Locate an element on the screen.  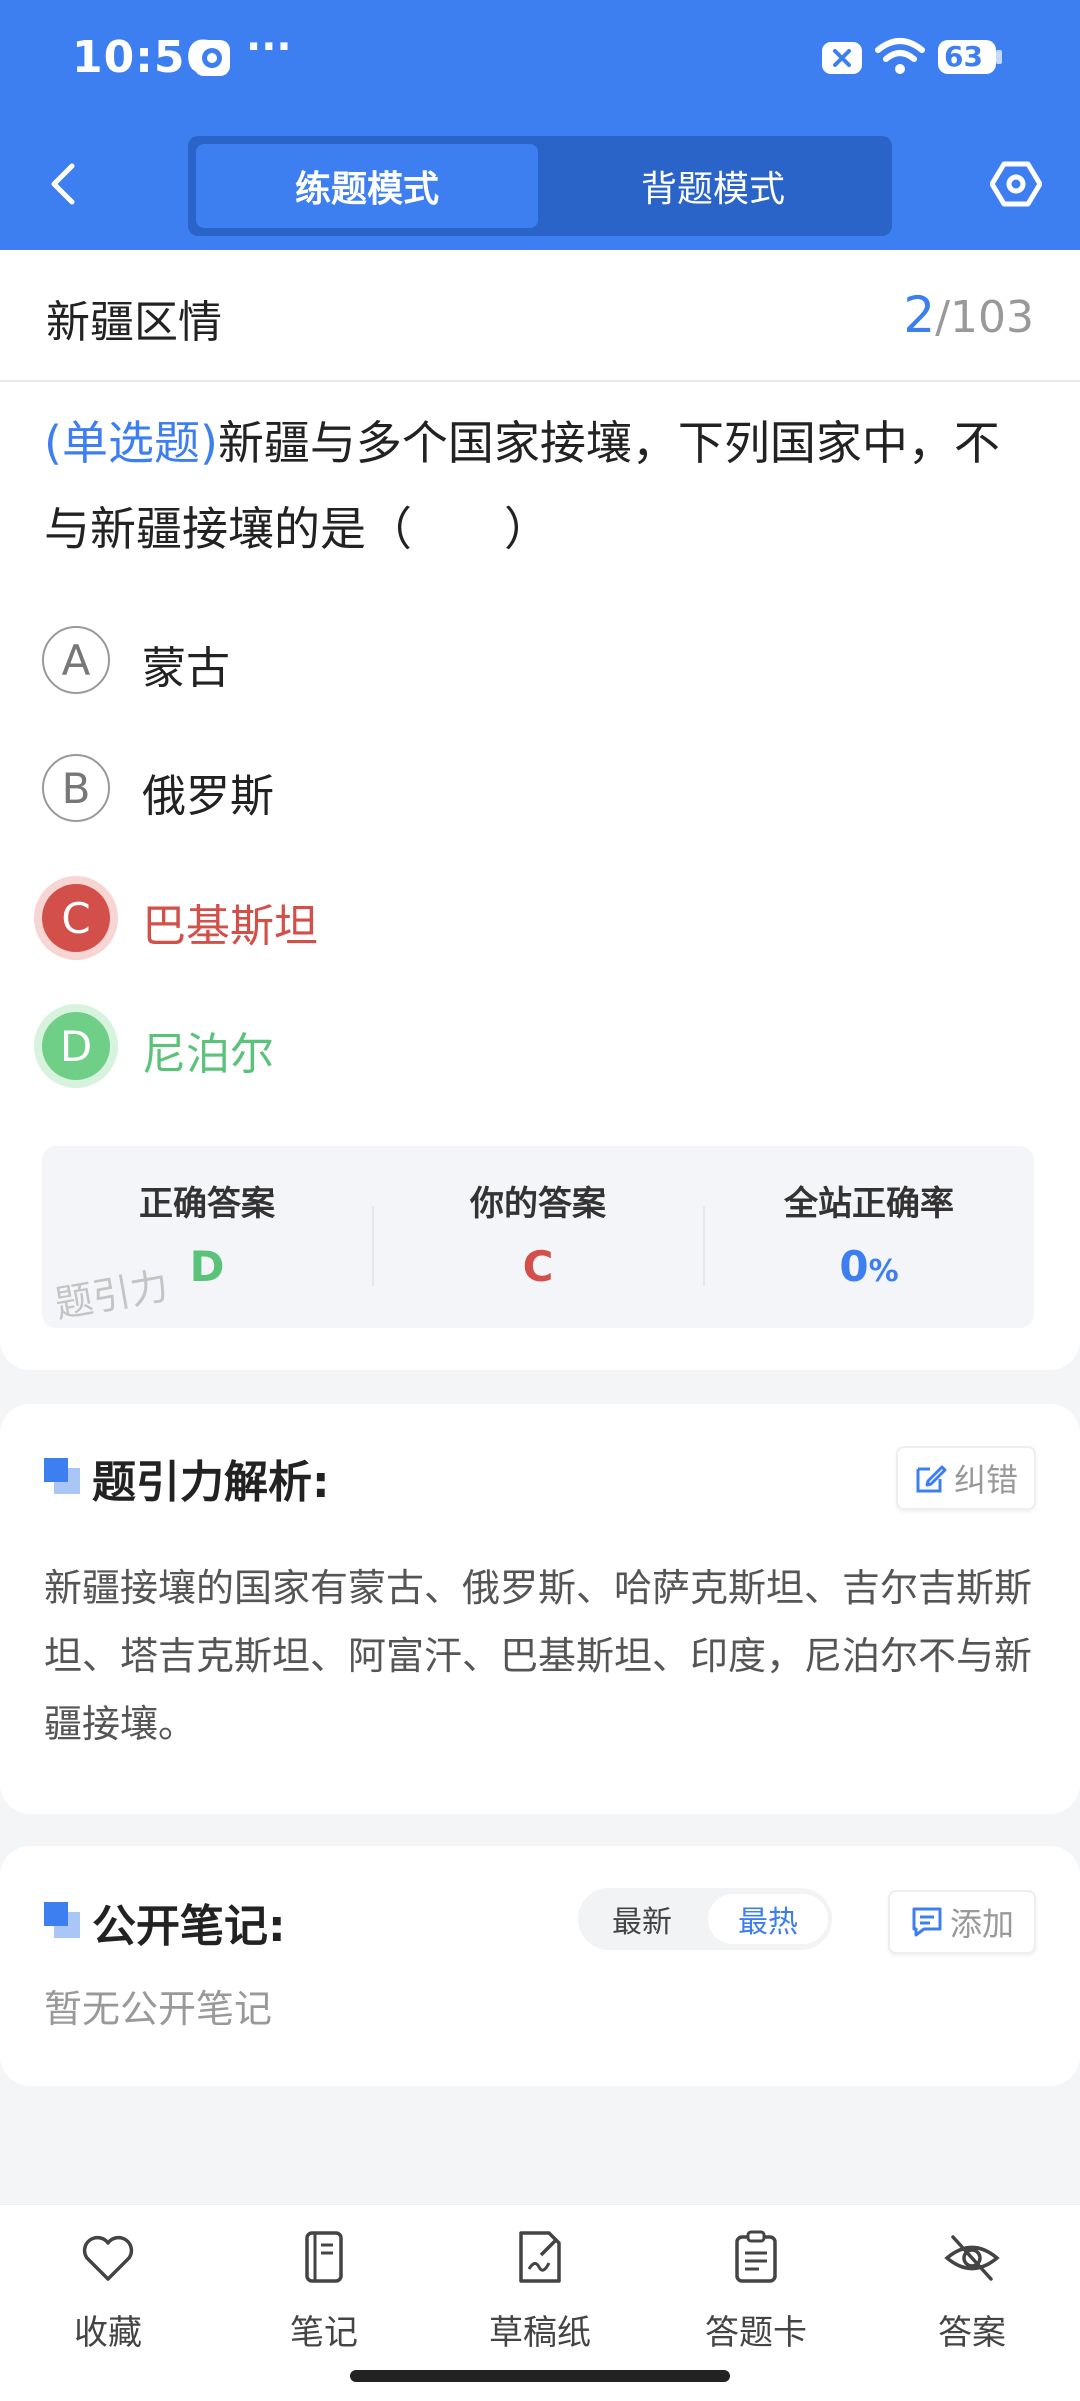
your-answer-col: 你的答案 C is located at coordinates (538, 1237).